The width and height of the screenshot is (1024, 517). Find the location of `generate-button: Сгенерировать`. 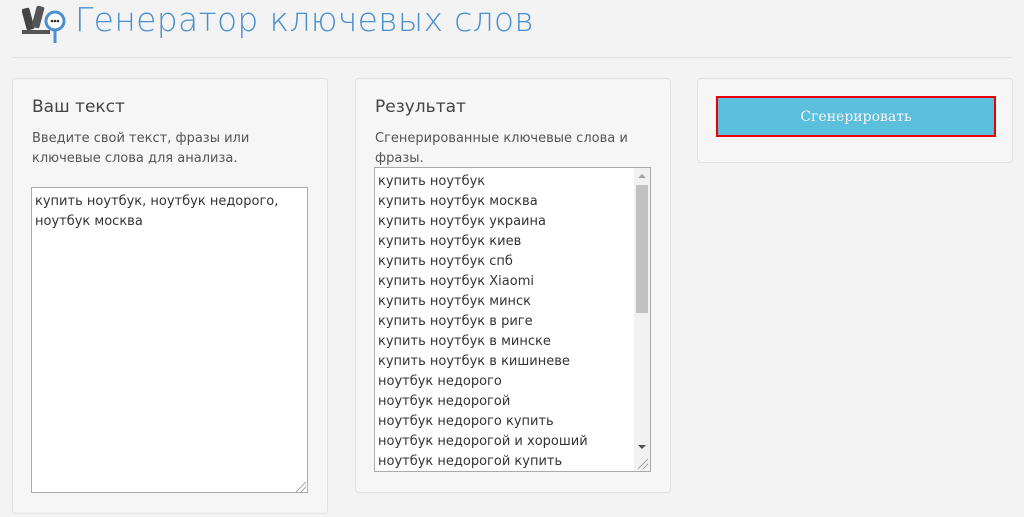

generate-button: Сгенерировать is located at coordinates (856, 116).